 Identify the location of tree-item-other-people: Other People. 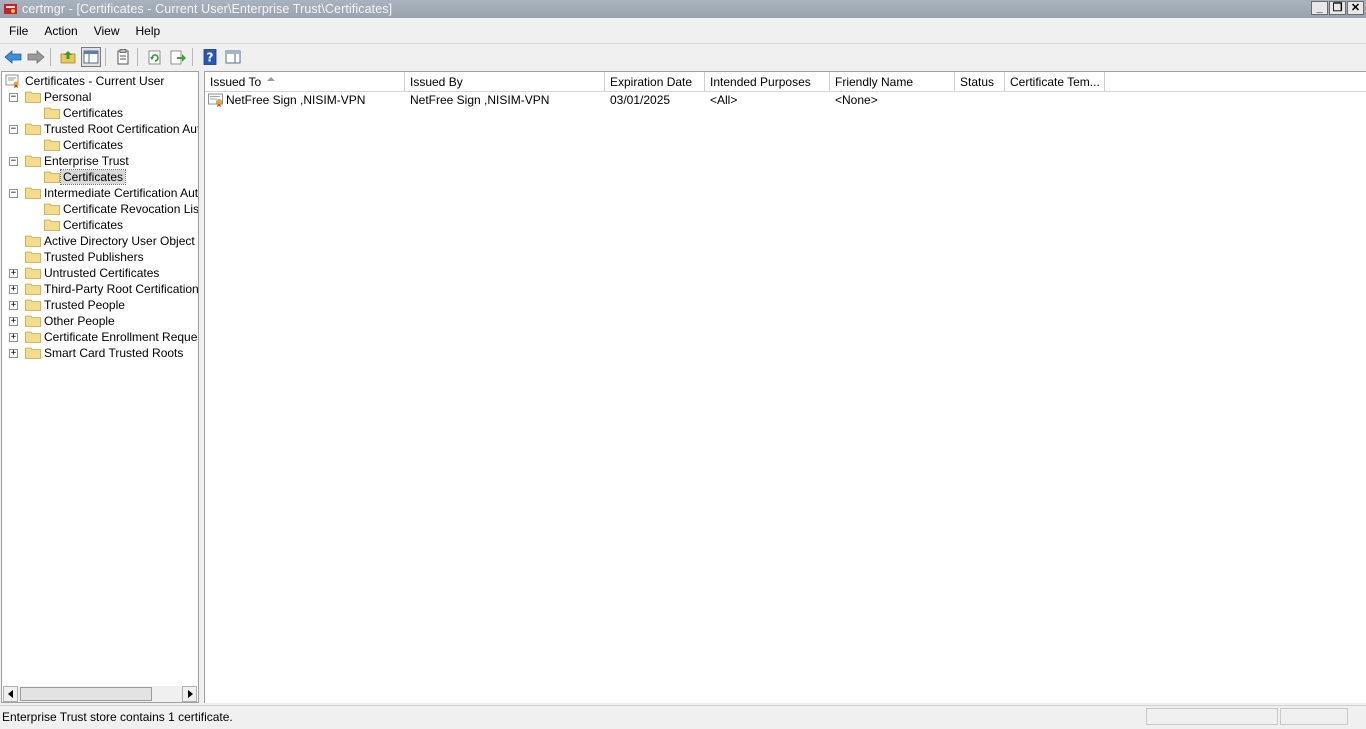
(79, 321).